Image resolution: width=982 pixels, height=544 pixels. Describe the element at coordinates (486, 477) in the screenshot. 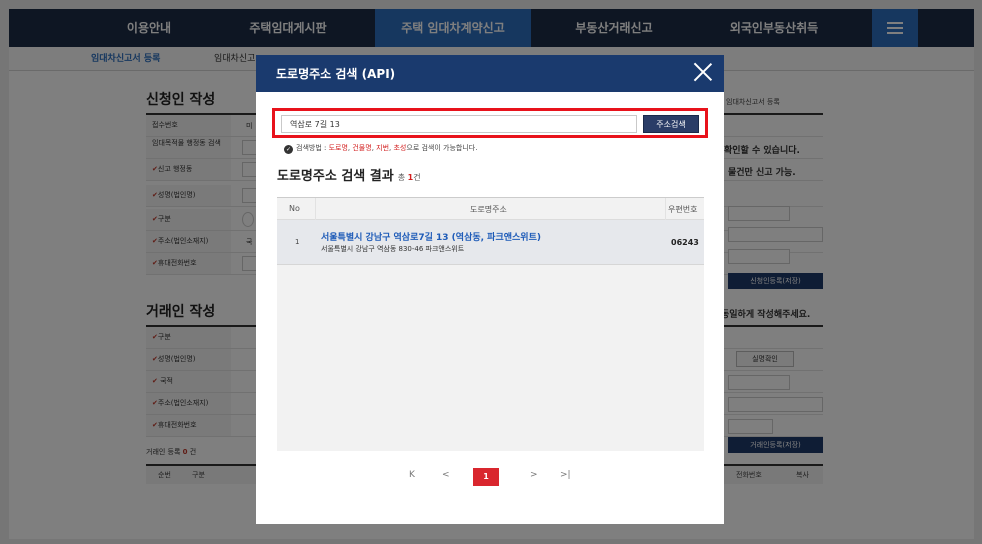

I see `page-1-button: 1` at that location.